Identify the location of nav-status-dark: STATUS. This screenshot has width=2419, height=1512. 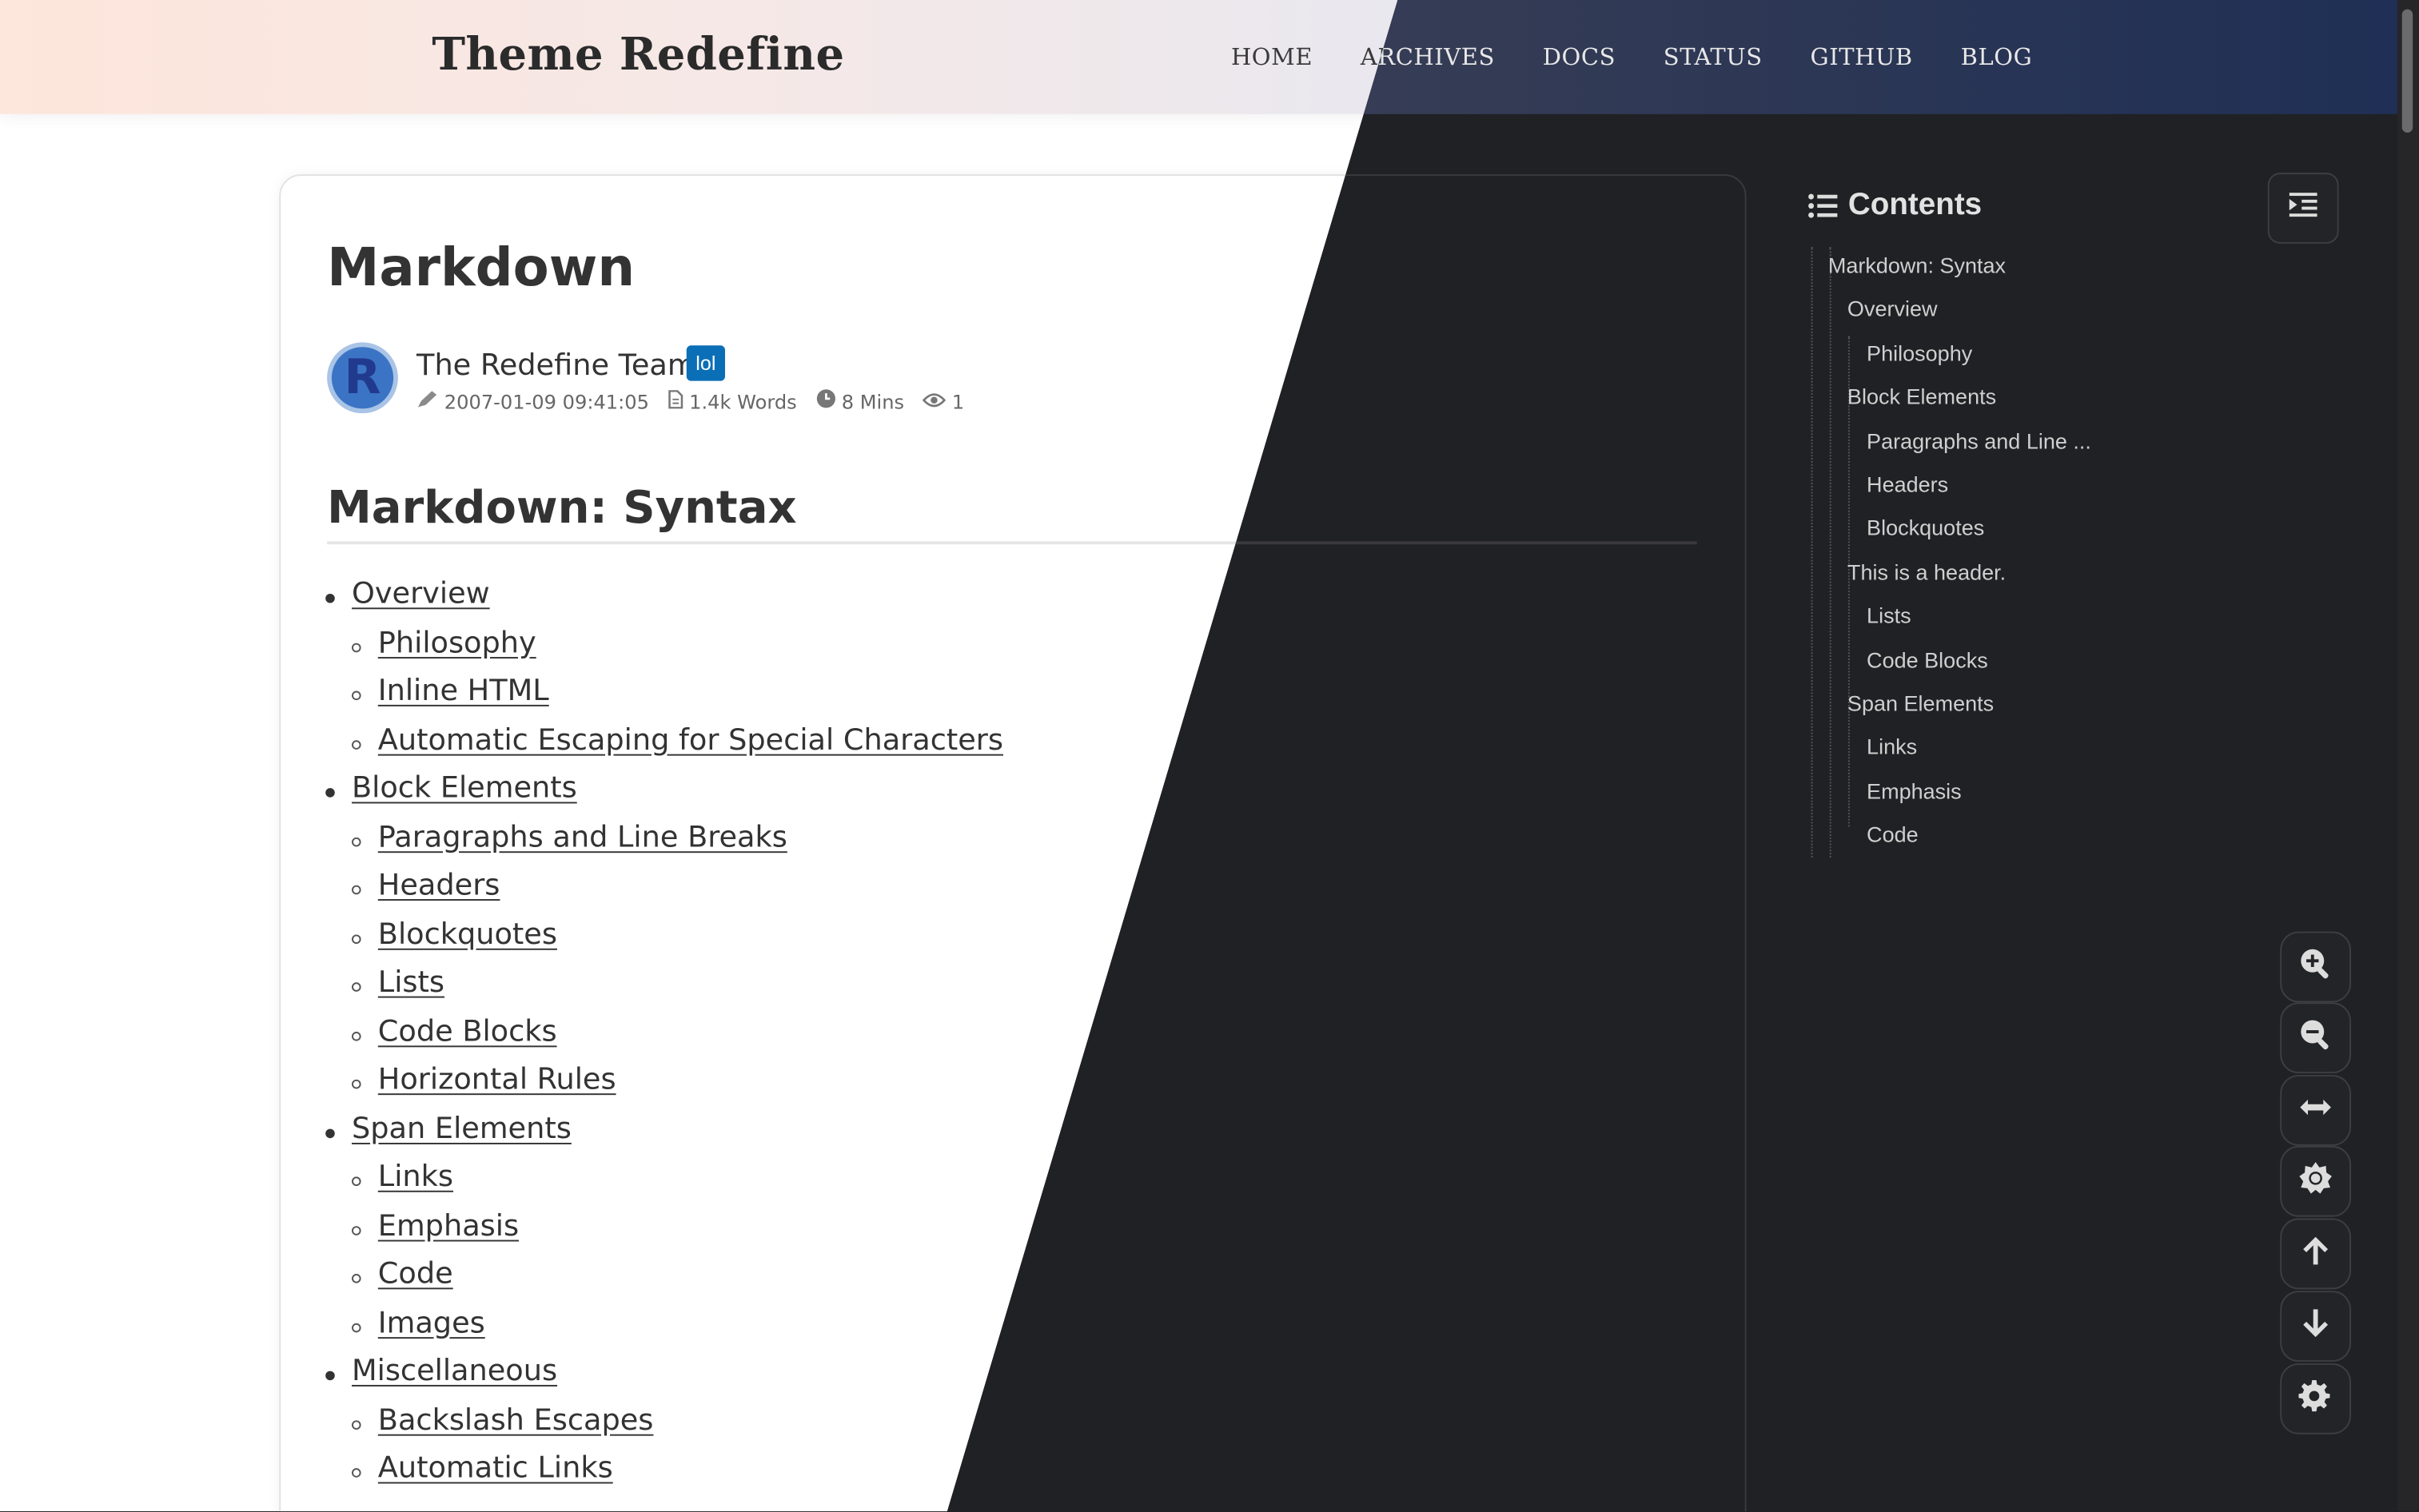
(1714, 57).